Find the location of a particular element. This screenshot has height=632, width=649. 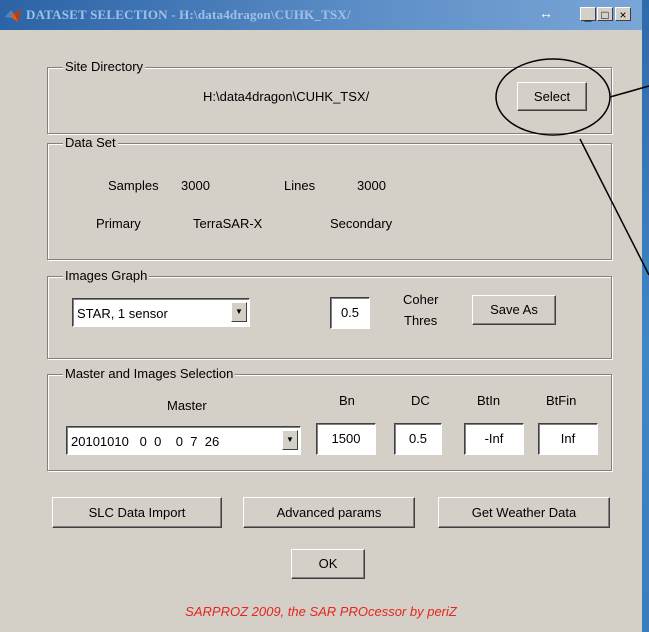

callout-line-diagonal is located at coordinates (614, 207).